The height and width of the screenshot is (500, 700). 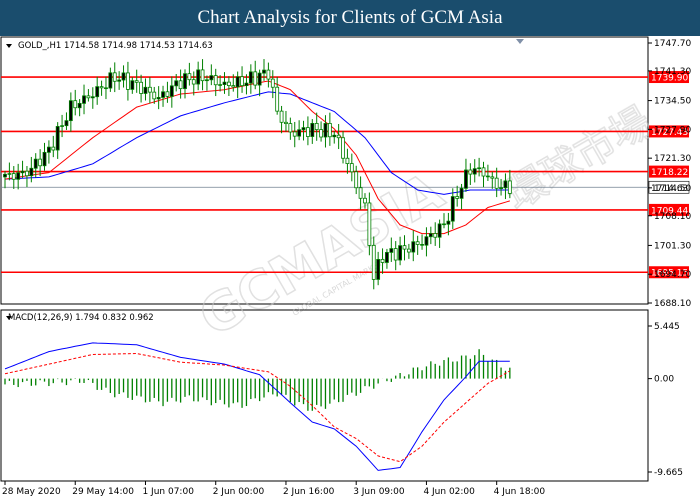 I want to click on time-tick-label: 1 Jun 07:00, so click(x=168, y=492).